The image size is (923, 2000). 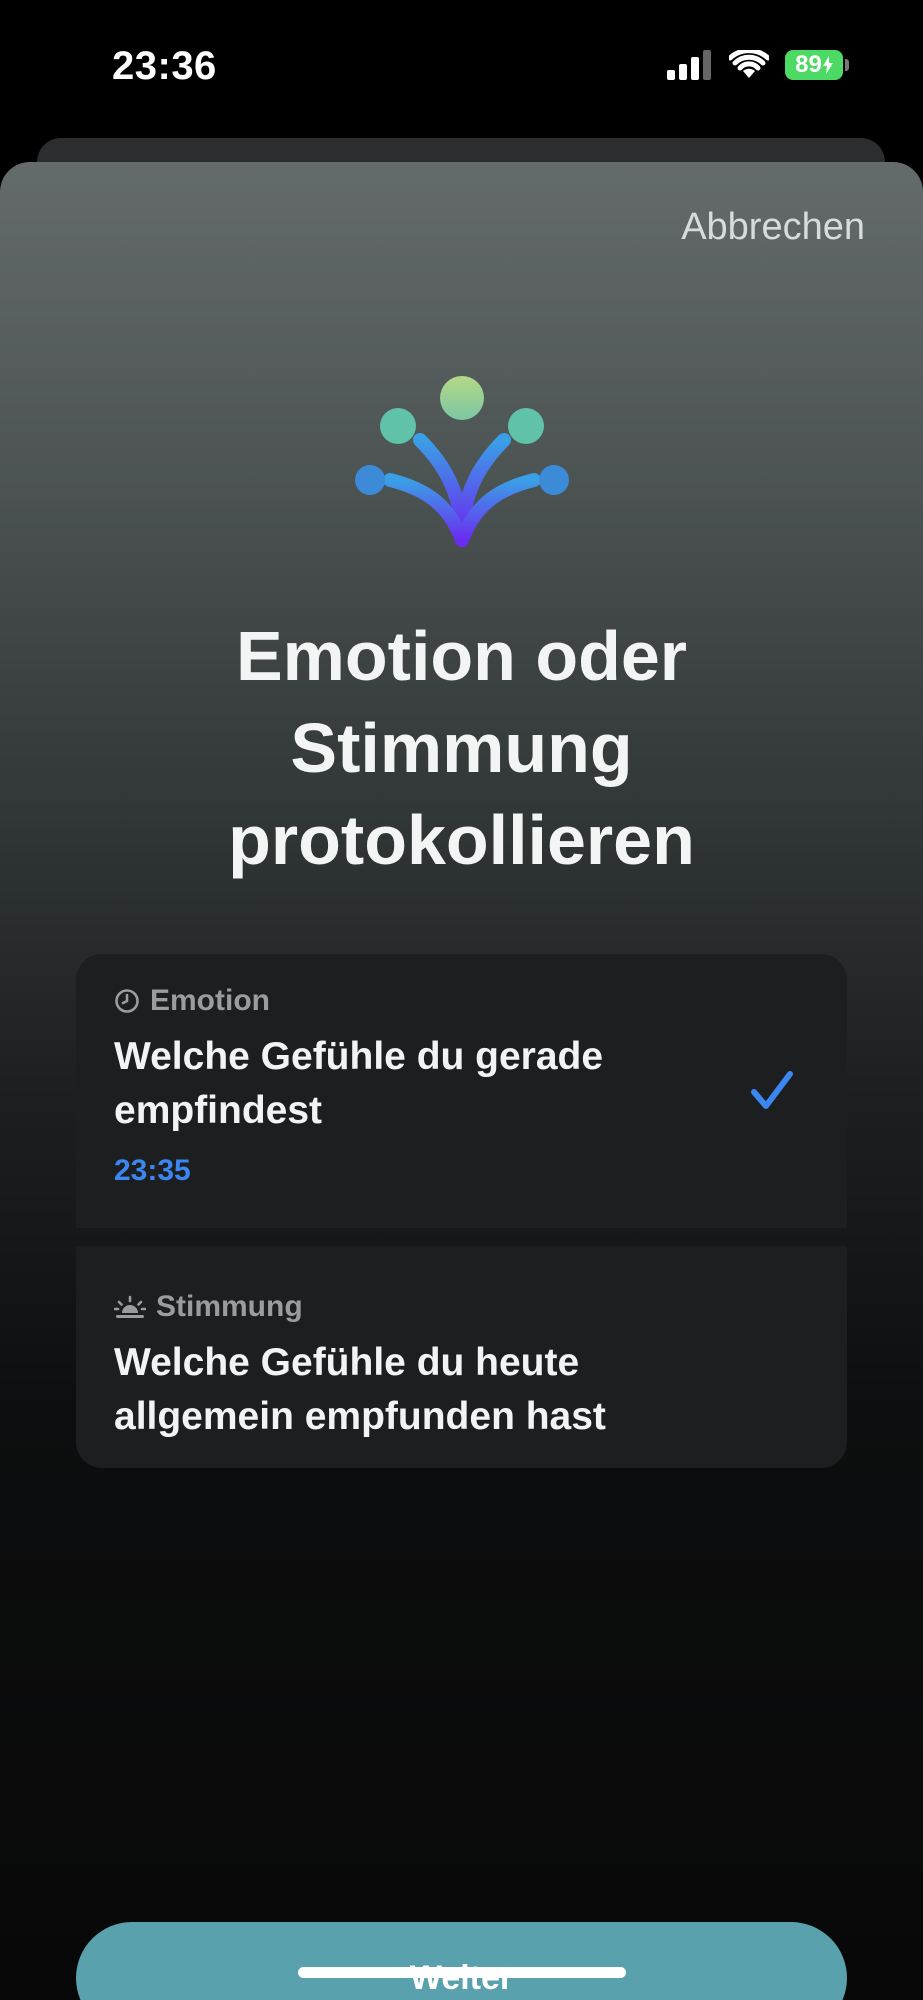 I want to click on battery-level: 89, so click(x=814, y=65).